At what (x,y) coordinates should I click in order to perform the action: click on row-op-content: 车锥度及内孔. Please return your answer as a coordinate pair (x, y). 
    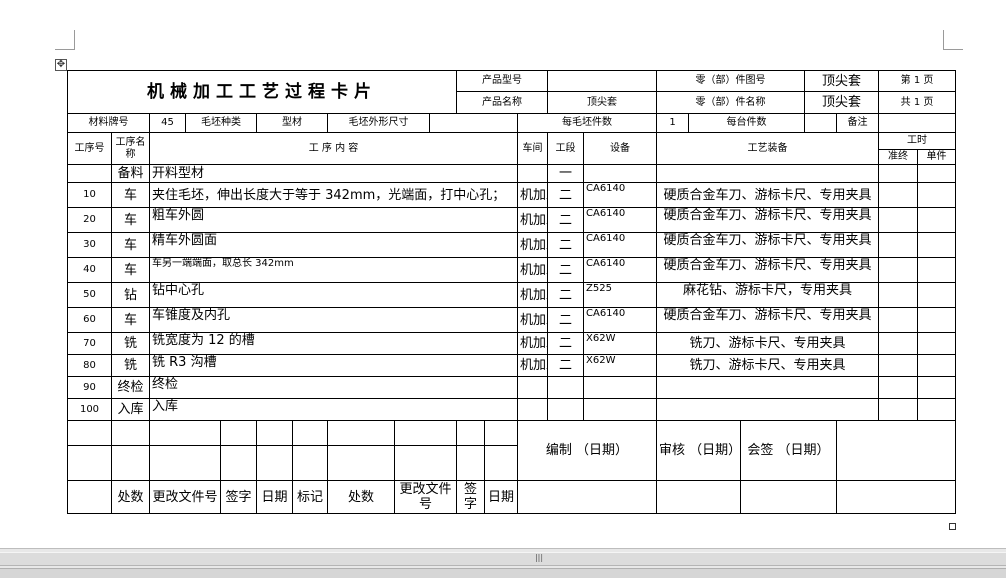
    Looking at the image, I should click on (333, 320).